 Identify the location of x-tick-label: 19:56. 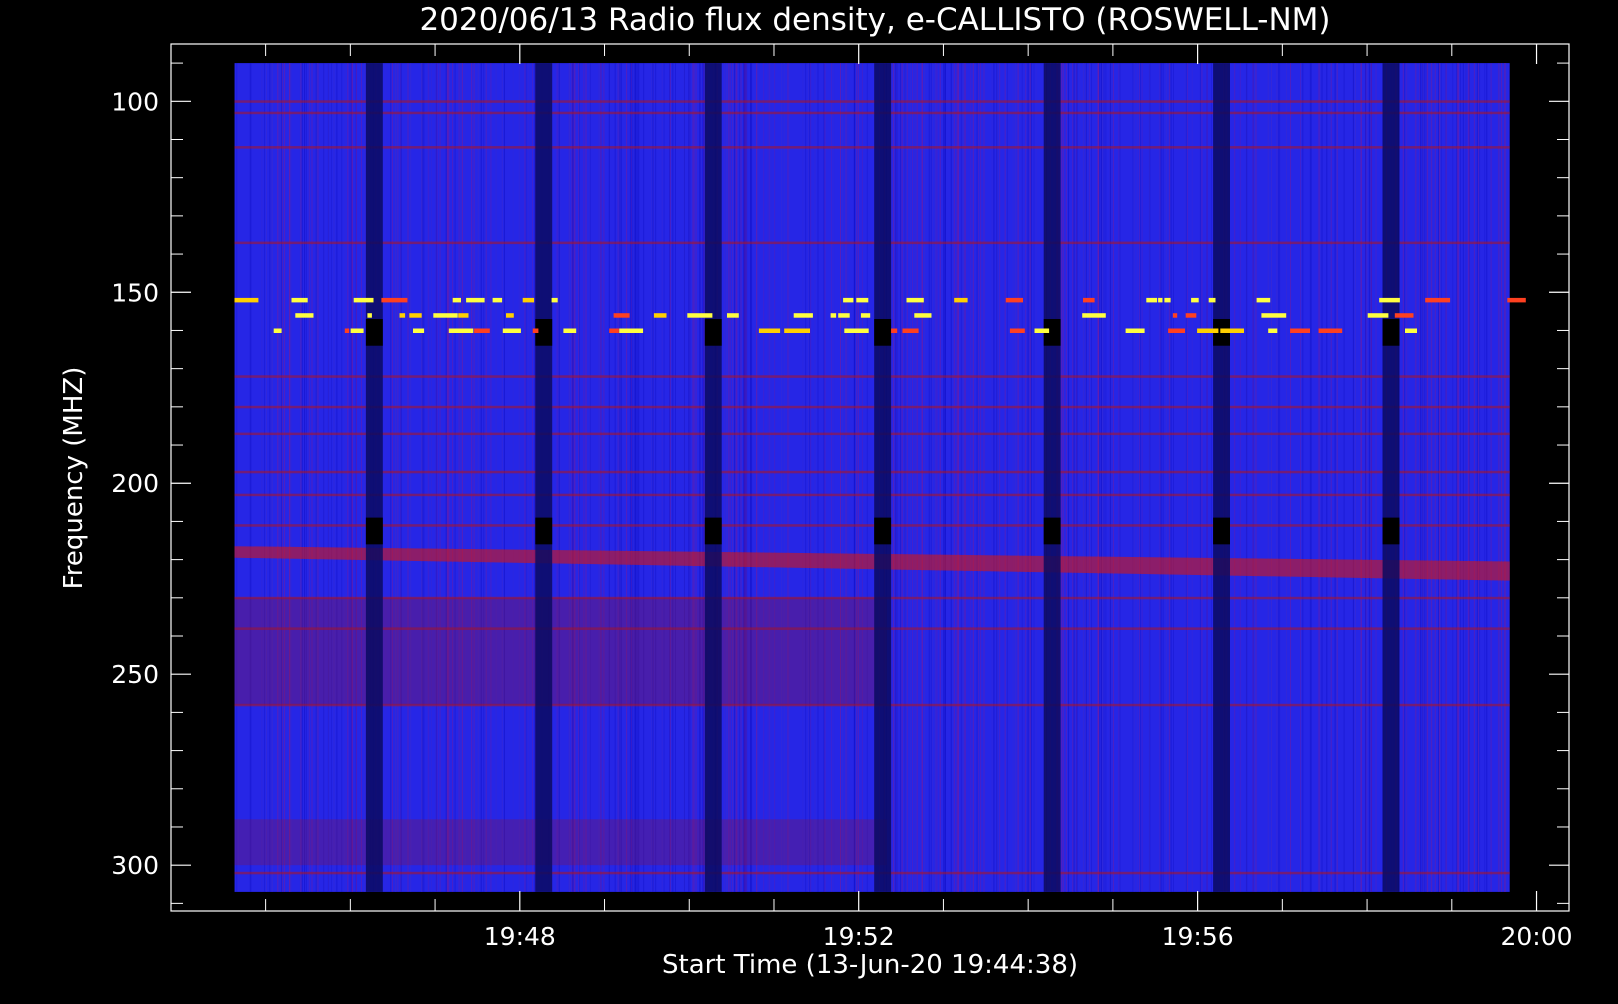
(1198, 936).